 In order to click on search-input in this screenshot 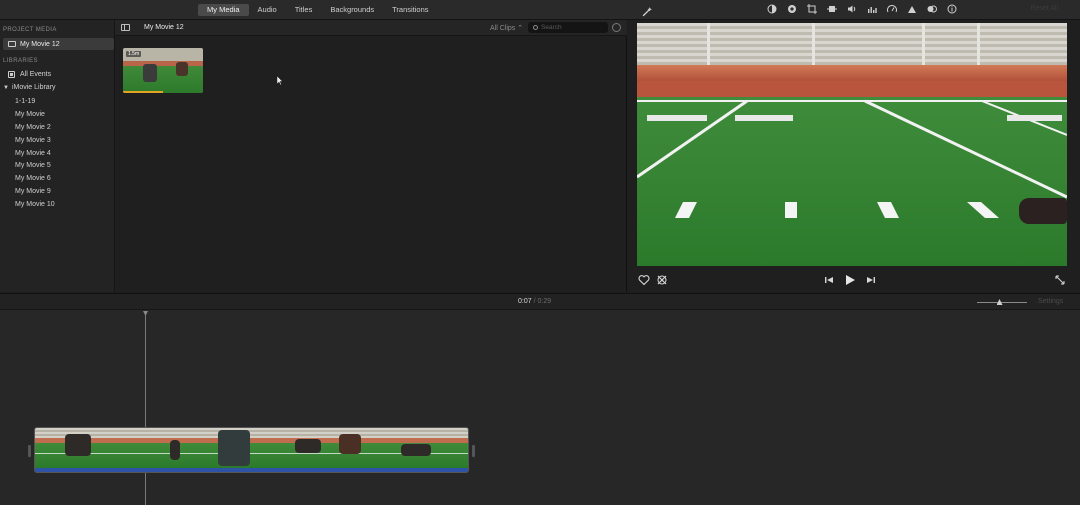, I will do `click(571, 27)`.